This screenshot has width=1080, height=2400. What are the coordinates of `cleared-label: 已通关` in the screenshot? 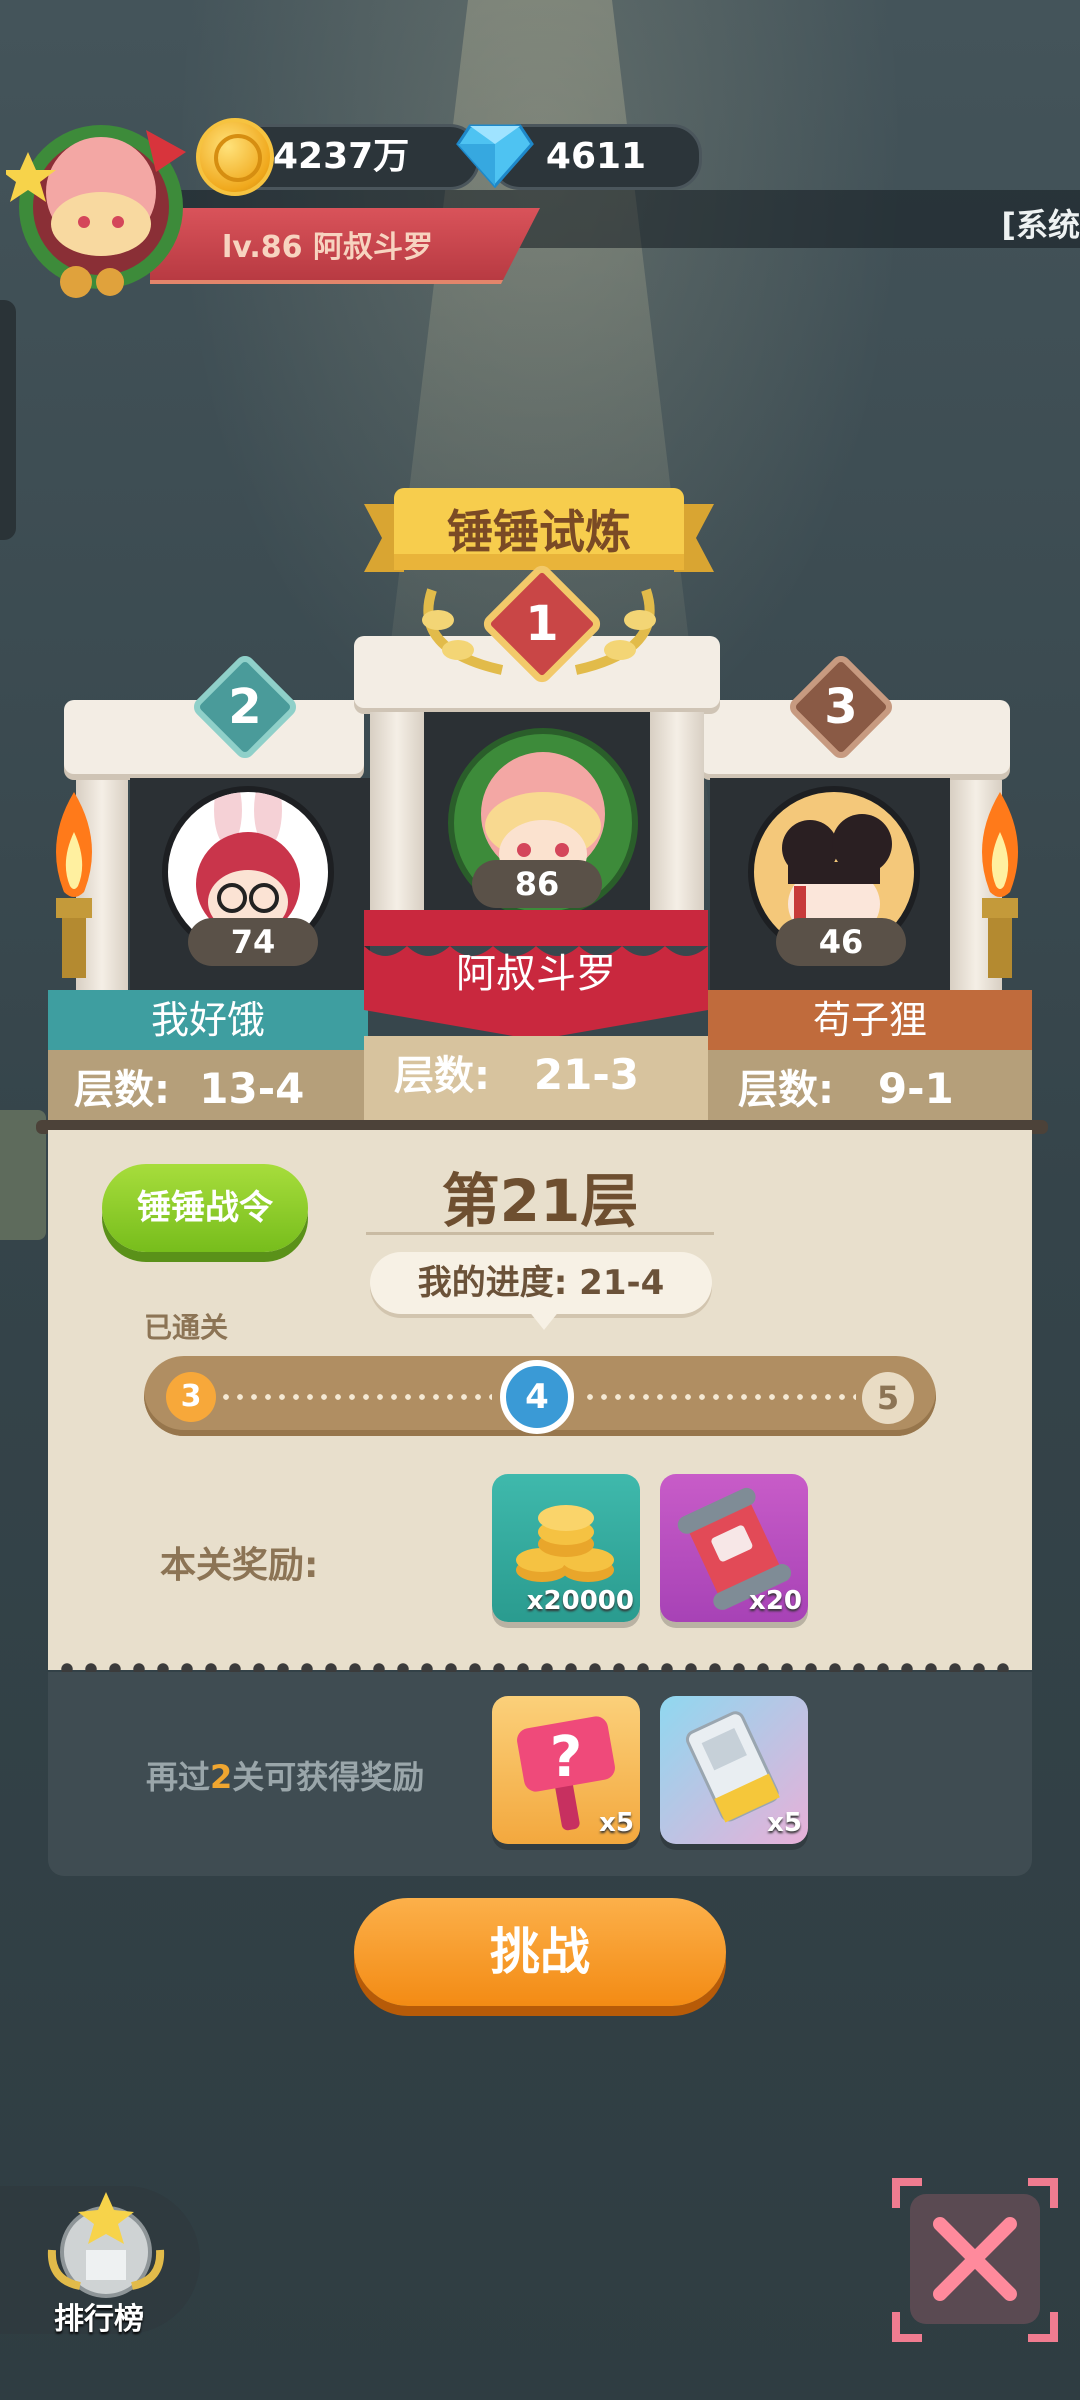 It's located at (186, 1327).